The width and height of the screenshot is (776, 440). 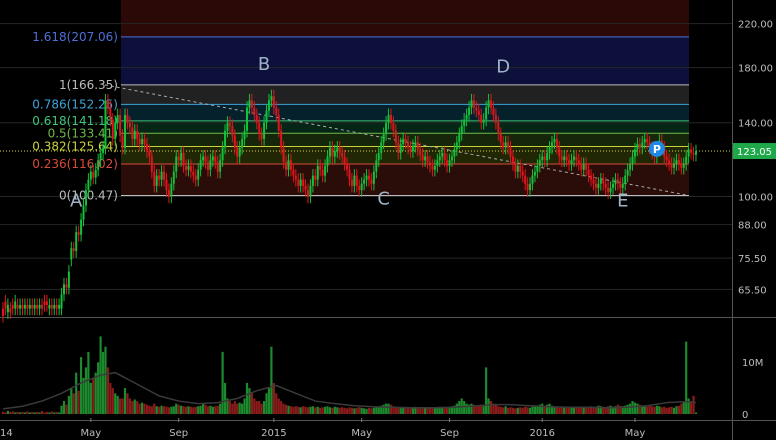 What do you see at coordinates (635, 433) in the screenshot?
I see `time-axis-tick: May` at bounding box center [635, 433].